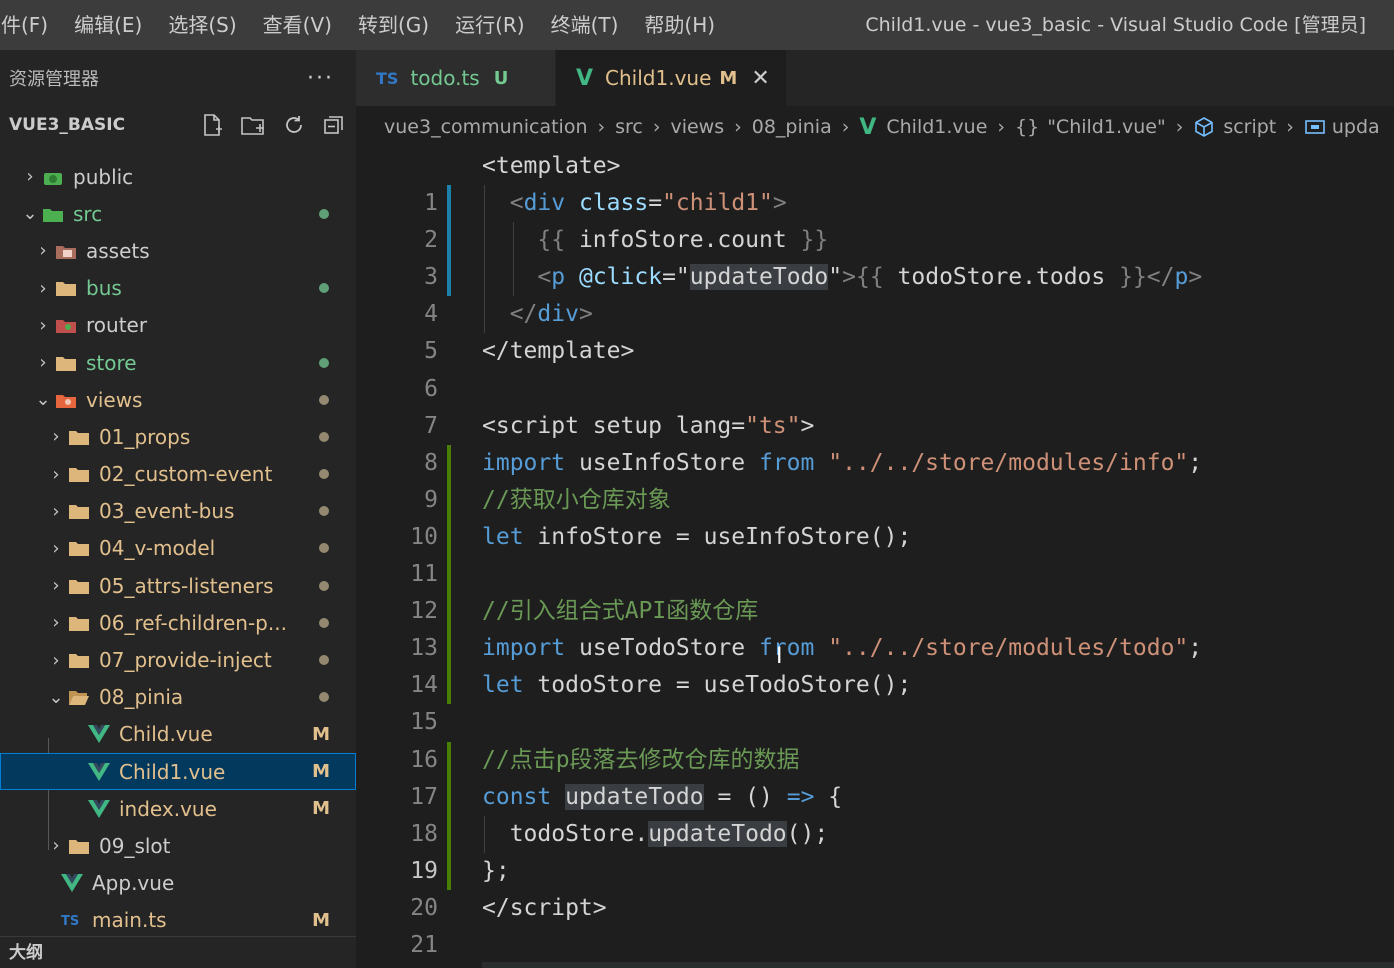  What do you see at coordinates (178, 952) in the screenshot?
I see `outline-section-header: 大纲` at bounding box center [178, 952].